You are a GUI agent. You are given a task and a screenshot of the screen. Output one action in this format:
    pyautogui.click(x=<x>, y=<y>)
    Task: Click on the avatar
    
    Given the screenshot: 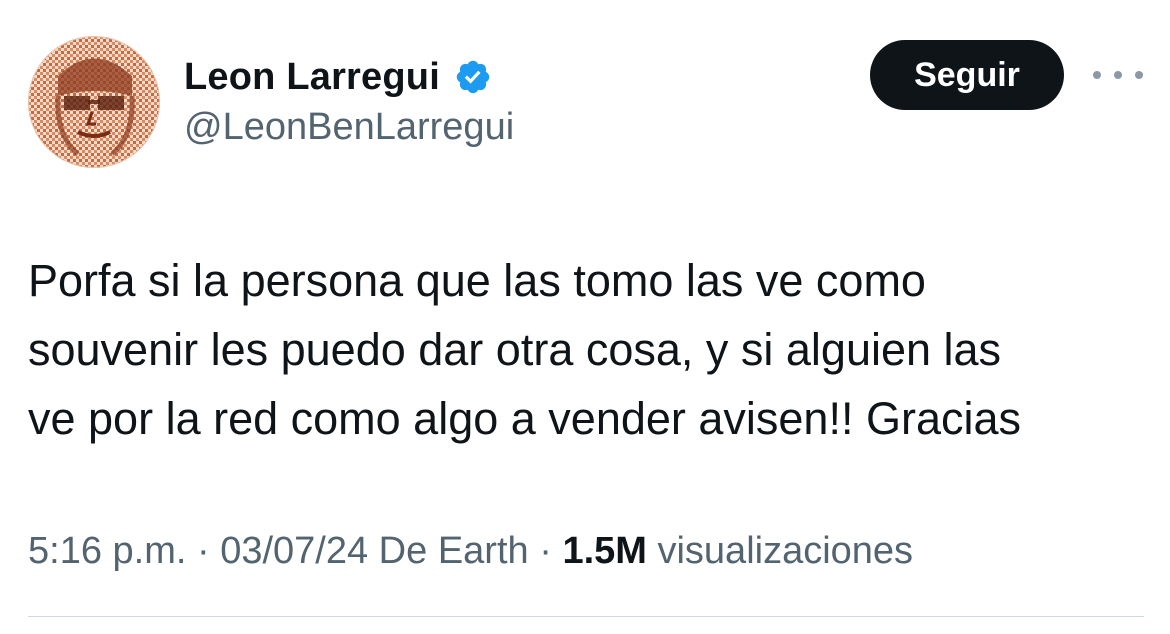 What is the action you would take?
    pyautogui.click(x=94, y=102)
    